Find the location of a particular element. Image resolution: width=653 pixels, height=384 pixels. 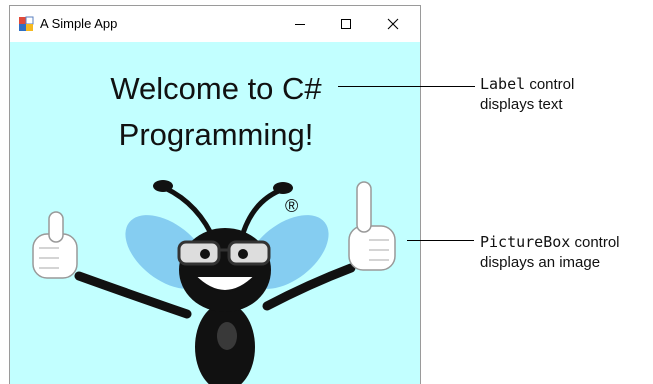

title-bar: A Simple App is located at coordinates (215, 24).